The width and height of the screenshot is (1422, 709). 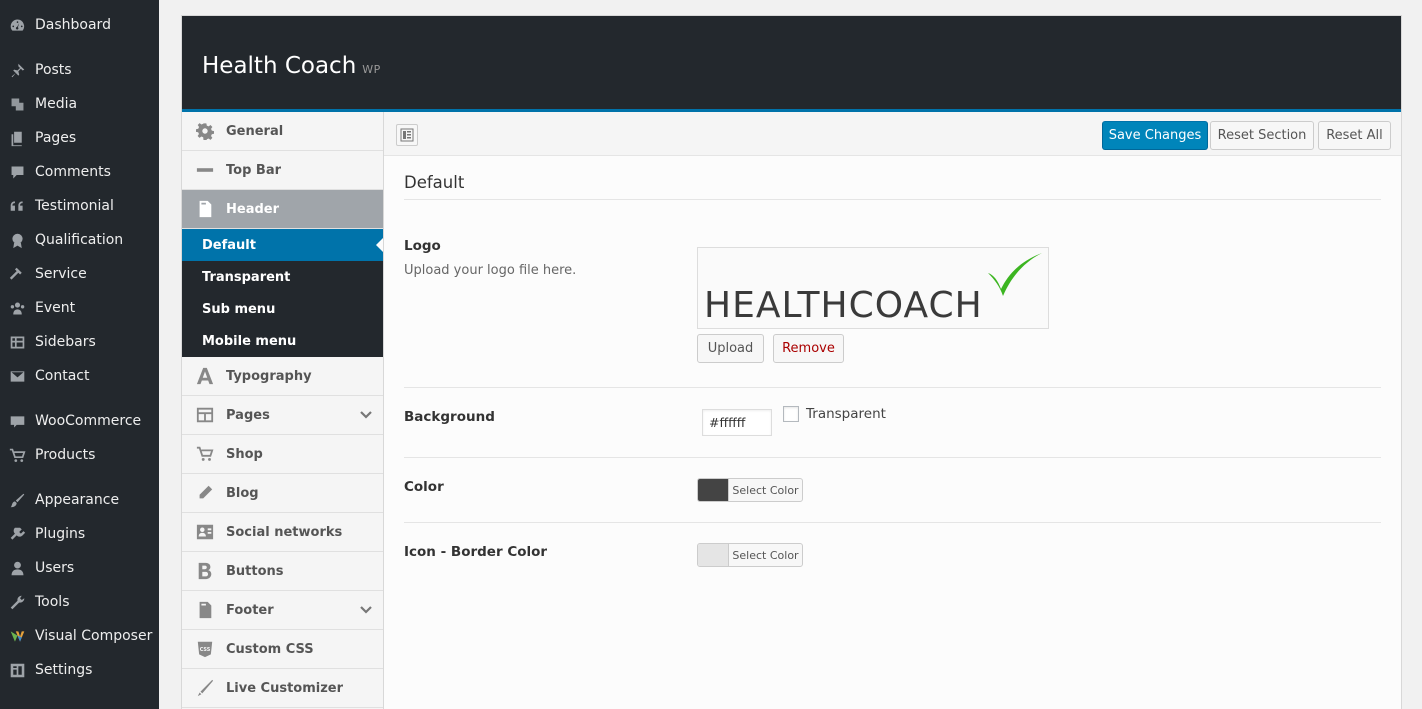 I want to click on menu-item-visual-composer: Visual Composer, so click(x=79, y=636).